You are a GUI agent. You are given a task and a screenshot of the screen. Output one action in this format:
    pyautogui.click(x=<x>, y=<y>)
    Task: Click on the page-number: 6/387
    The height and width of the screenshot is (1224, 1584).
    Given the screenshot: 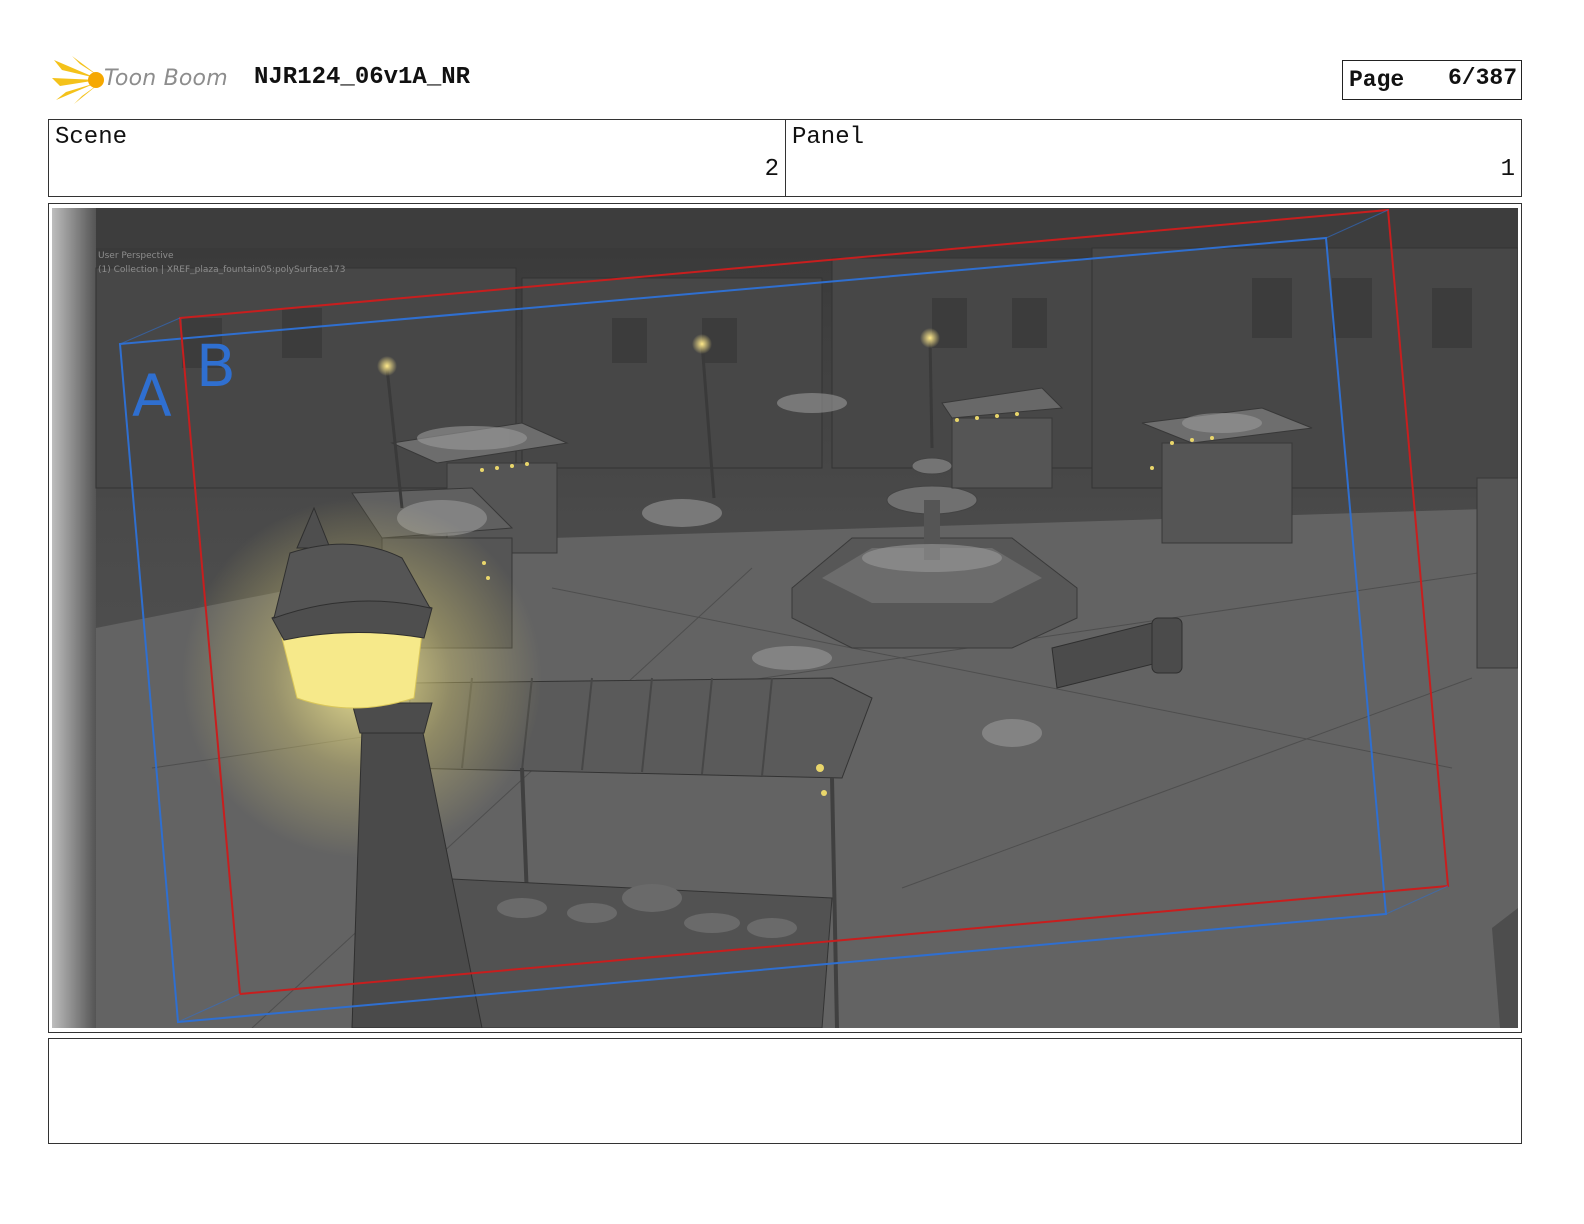 What is the action you would take?
    pyautogui.click(x=1482, y=78)
    